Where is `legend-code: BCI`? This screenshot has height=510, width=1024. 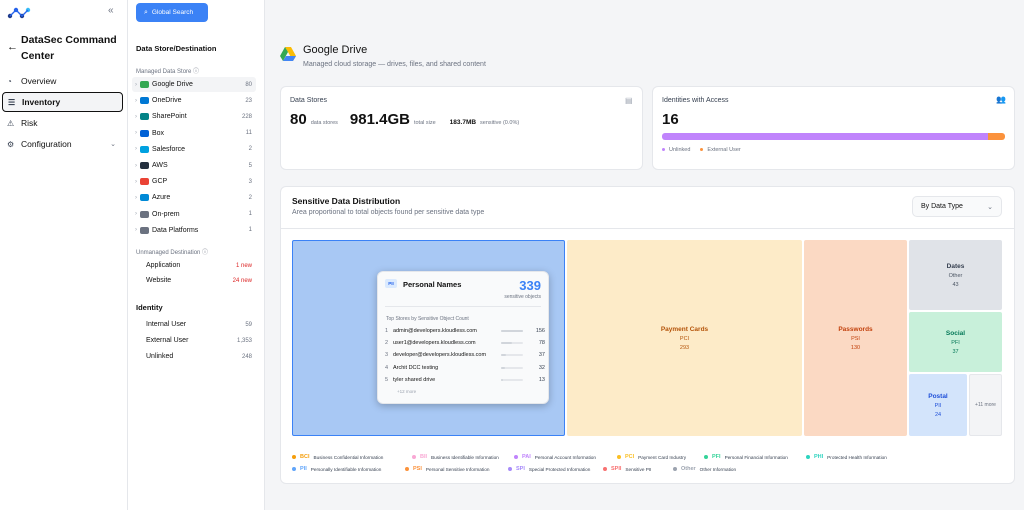 legend-code: BCI is located at coordinates (305, 457).